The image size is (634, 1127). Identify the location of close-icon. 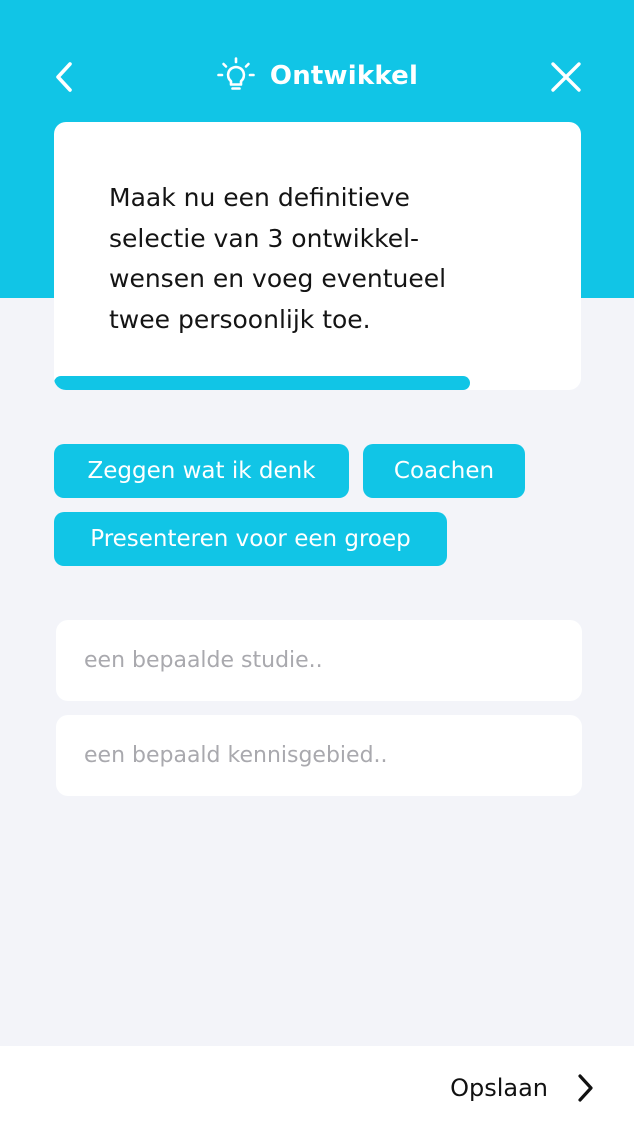
(566, 77).